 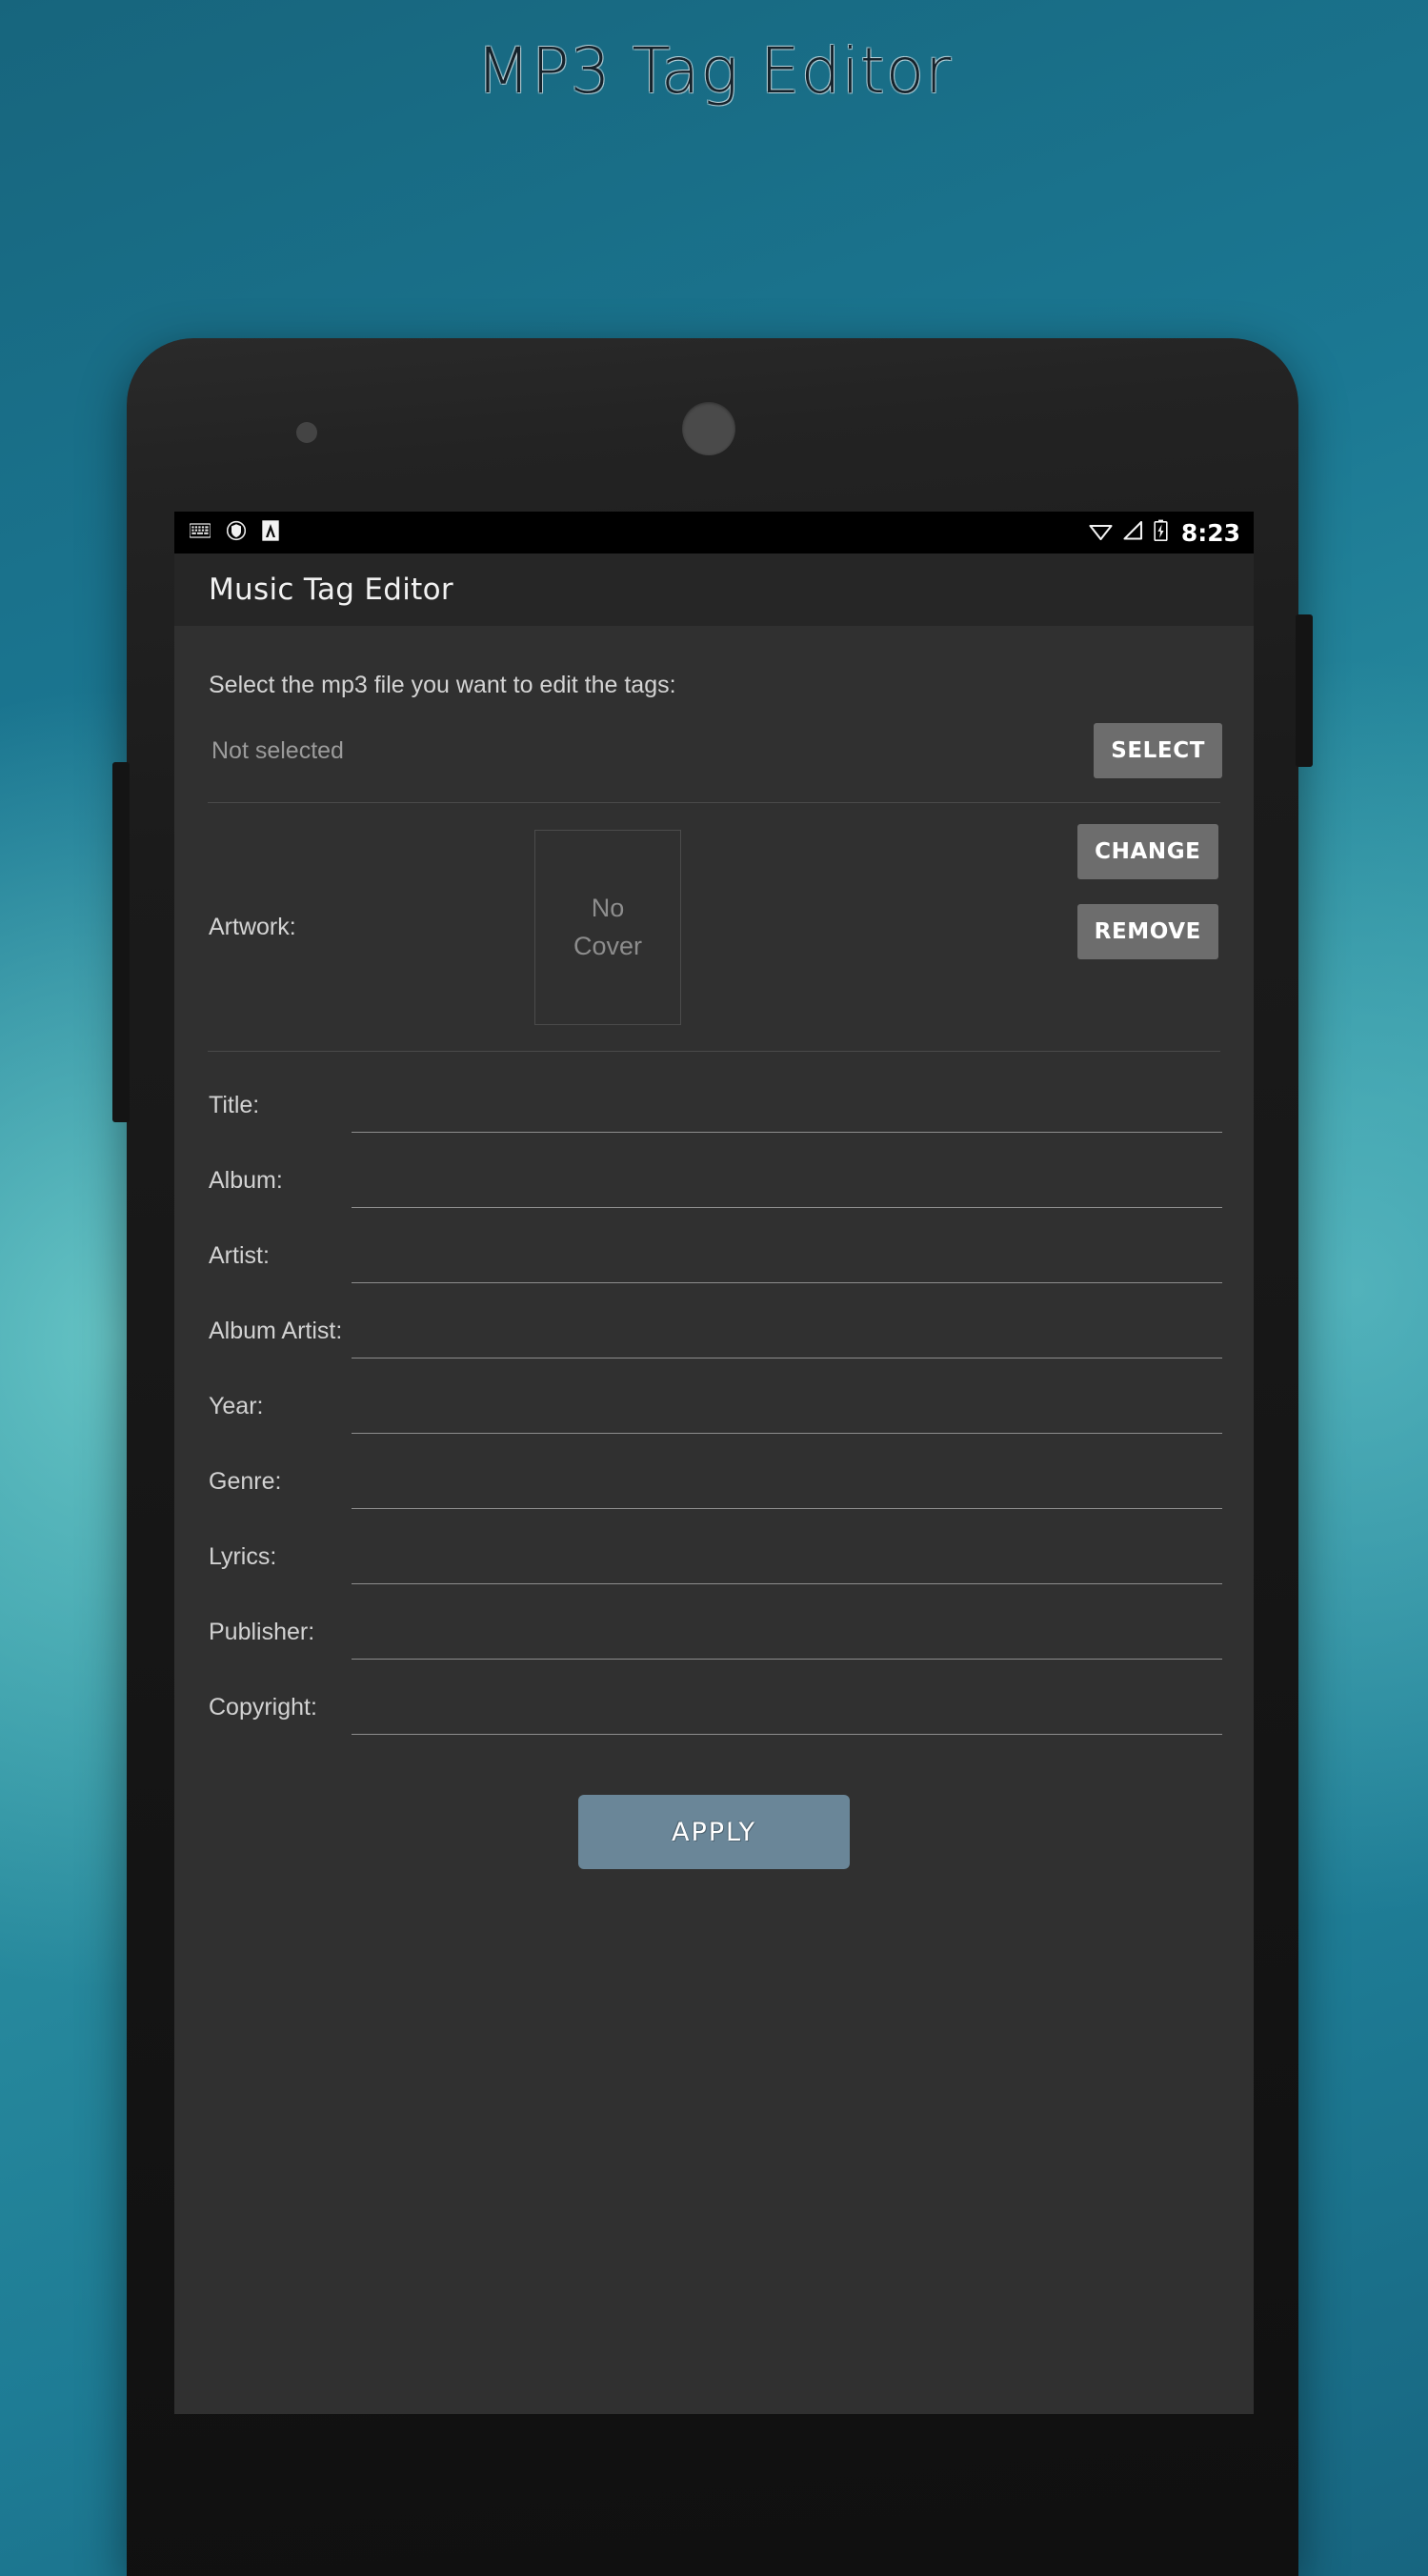 I want to click on artwork-section: Artwork: No Cover CHANGE REMOVE, so click(x=714, y=927).